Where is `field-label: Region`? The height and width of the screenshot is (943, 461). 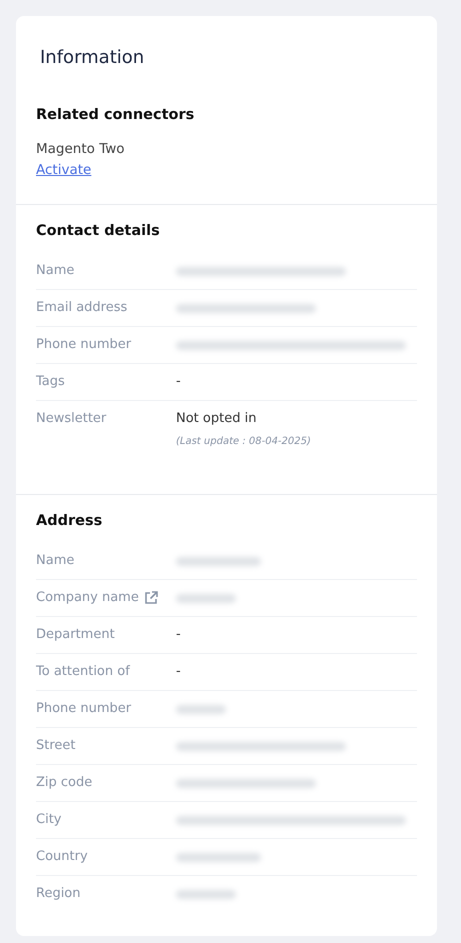 field-label: Region is located at coordinates (58, 893).